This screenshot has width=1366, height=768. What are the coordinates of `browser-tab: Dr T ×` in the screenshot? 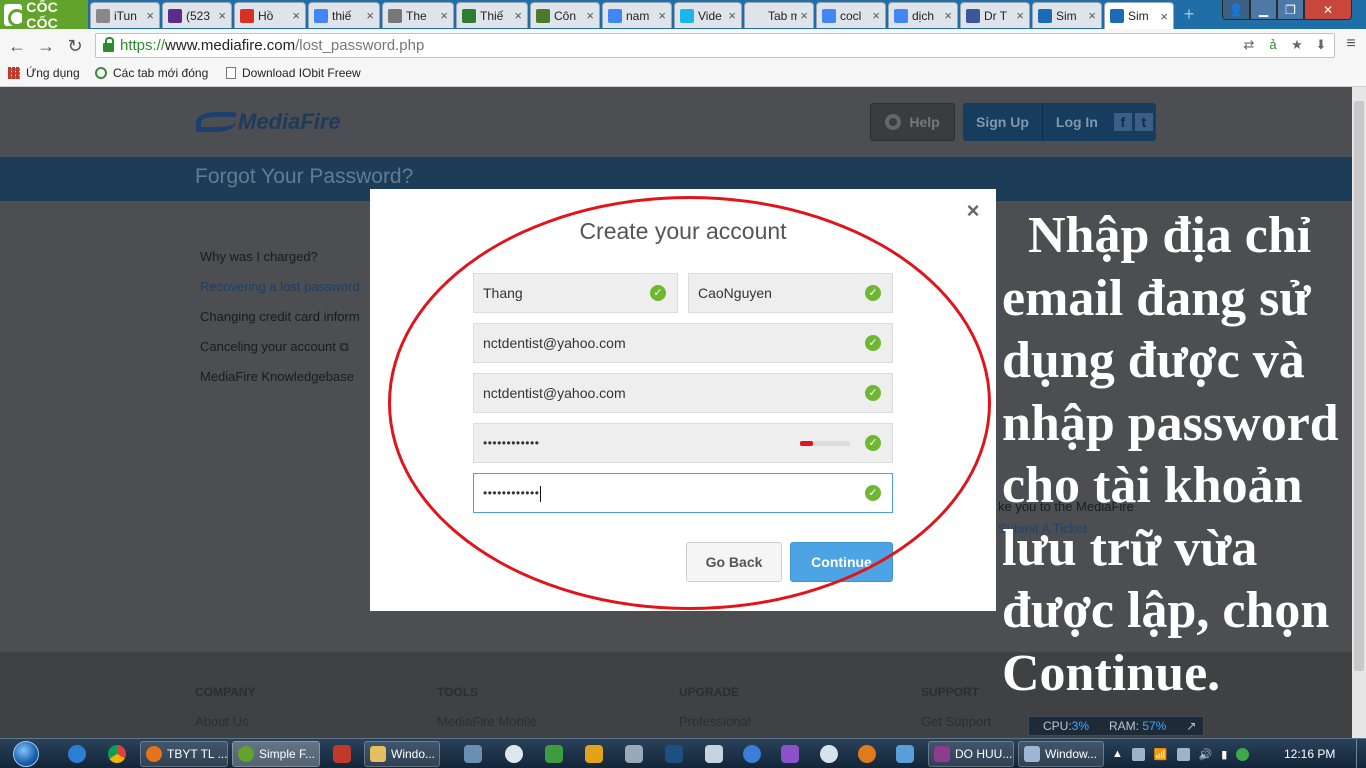 It's located at (995, 15).